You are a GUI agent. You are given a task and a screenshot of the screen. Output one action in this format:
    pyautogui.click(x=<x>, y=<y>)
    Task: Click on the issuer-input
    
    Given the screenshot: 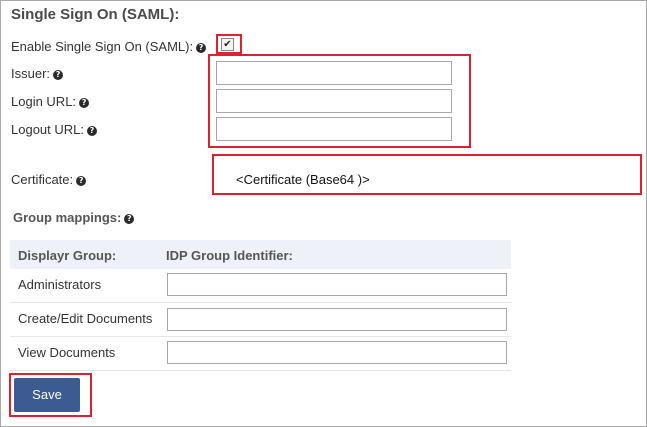 What is the action you would take?
    pyautogui.click(x=334, y=73)
    